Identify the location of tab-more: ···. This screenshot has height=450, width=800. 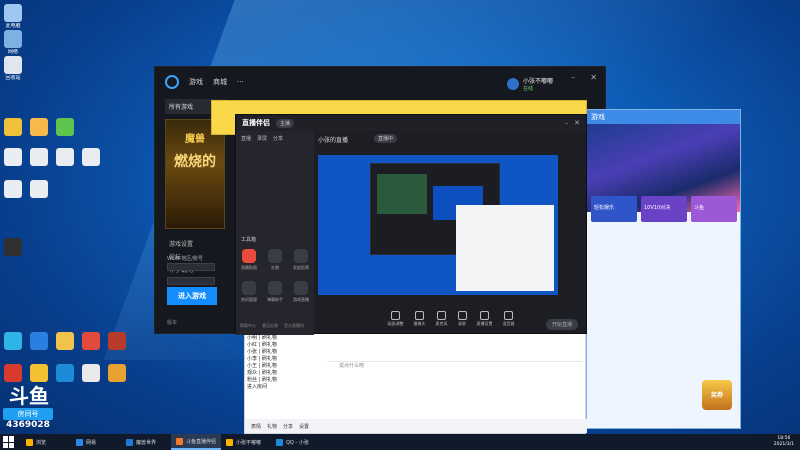
(240, 82).